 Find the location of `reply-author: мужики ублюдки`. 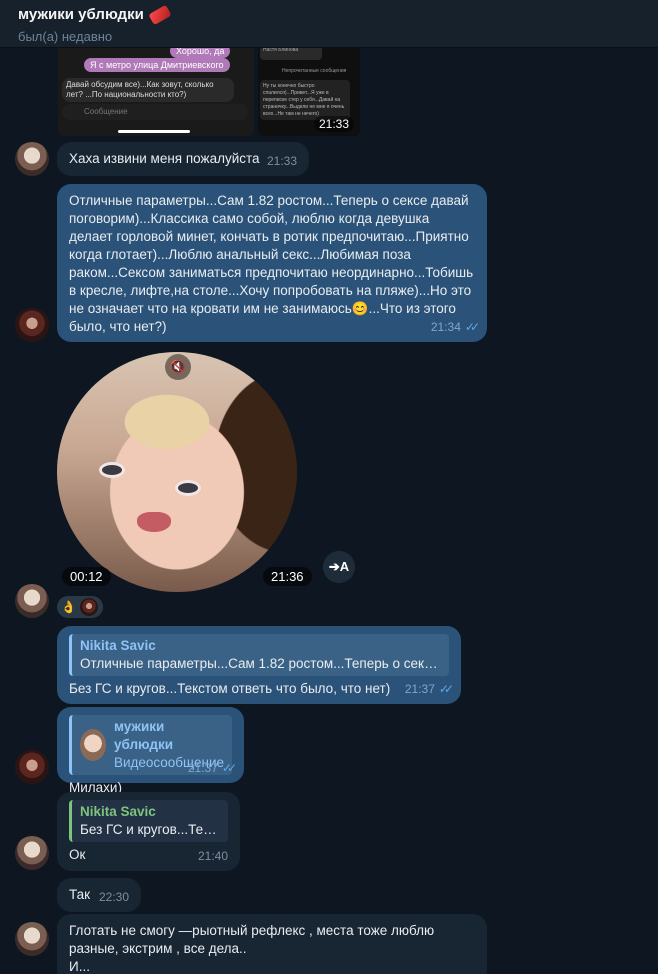

reply-author: мужики ублюдки is located at coordinates (143, 735).